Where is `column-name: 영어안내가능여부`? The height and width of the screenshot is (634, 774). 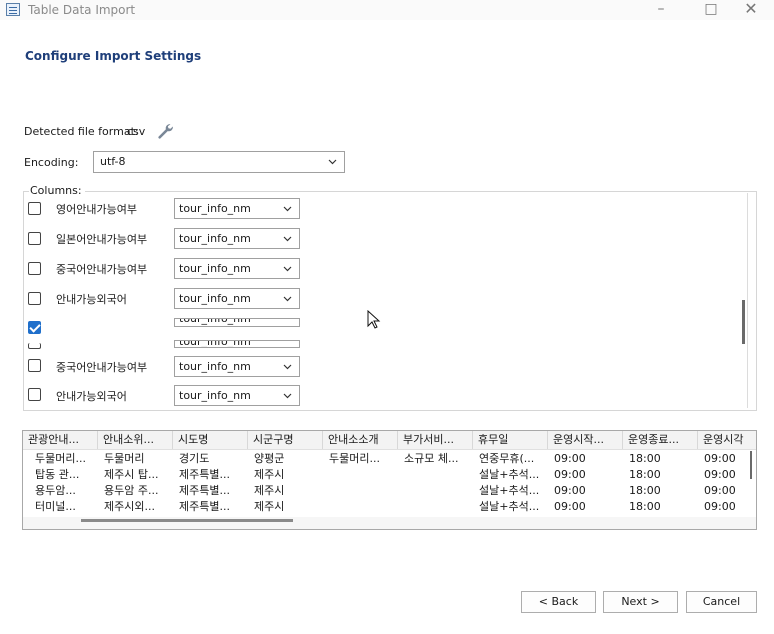 column-name: 영어안내가능여부 is located at coordinates (96, 209).